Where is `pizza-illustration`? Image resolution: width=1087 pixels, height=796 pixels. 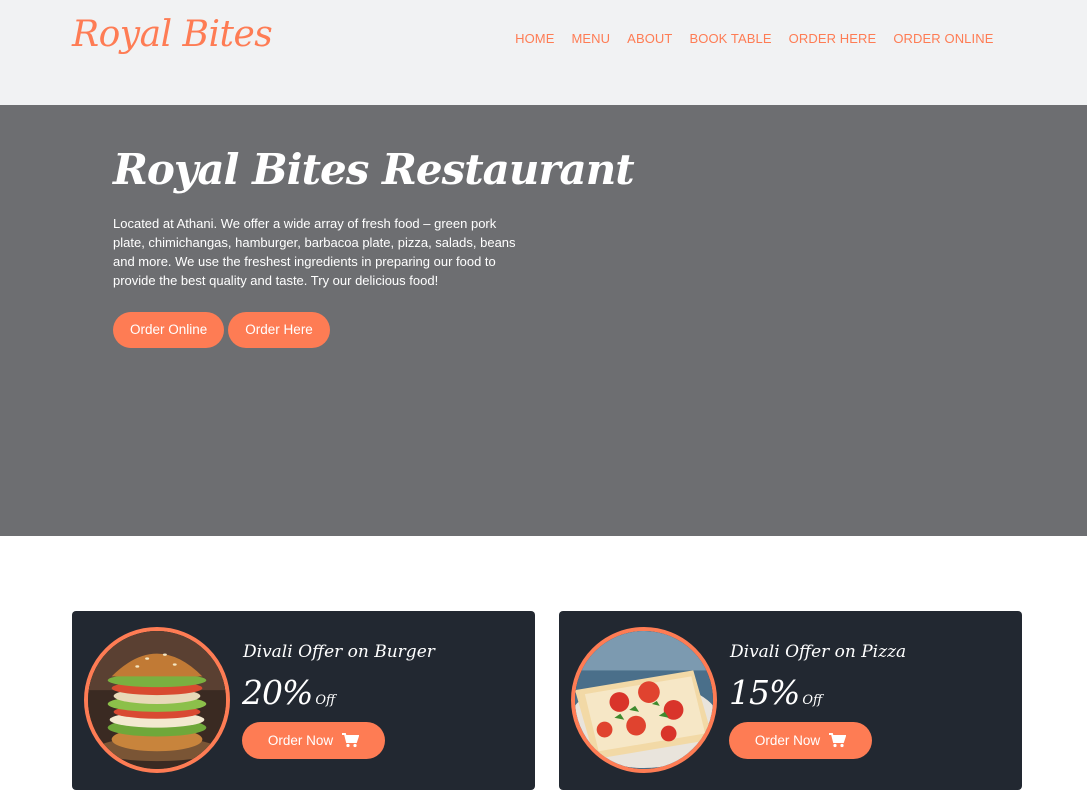 pizza-illustration is located at coordinates (644, 700).